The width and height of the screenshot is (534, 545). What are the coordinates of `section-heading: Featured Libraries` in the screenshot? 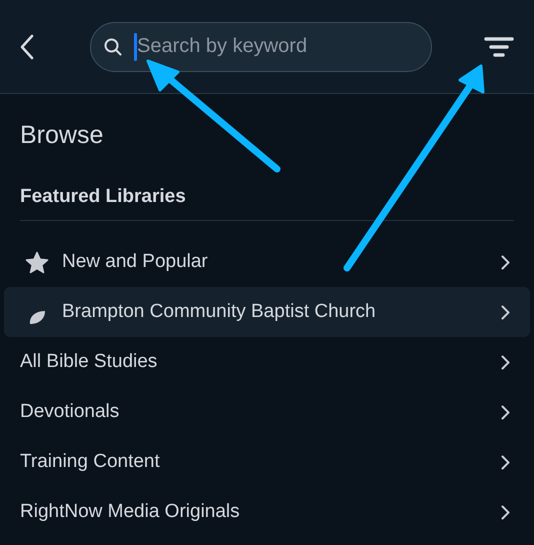 It's located at (267, 203).